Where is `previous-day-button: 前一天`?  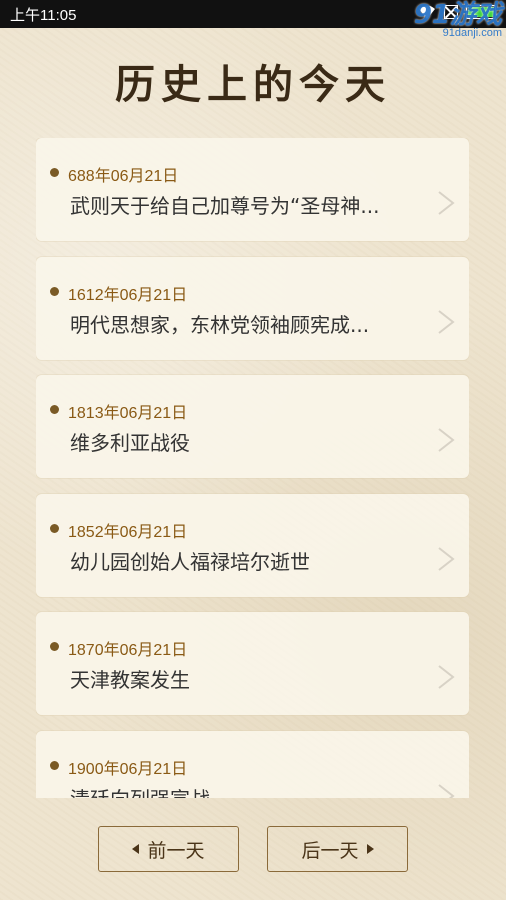 previous-day-button: 前一天 is located at coordinates (168, 849).